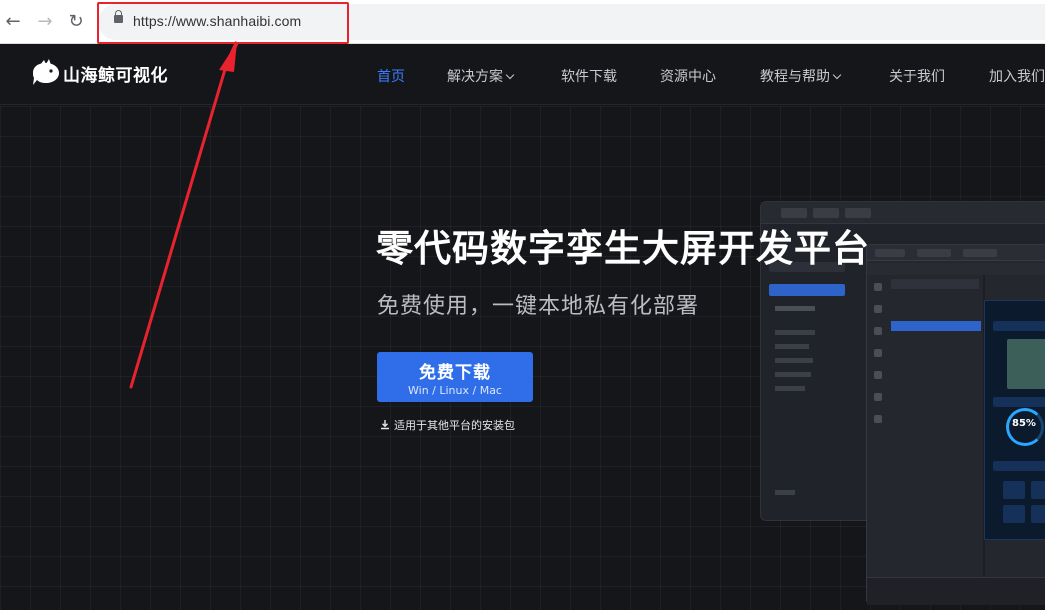  I want to click on nav-label: 加入我们, so click(1017, 77).